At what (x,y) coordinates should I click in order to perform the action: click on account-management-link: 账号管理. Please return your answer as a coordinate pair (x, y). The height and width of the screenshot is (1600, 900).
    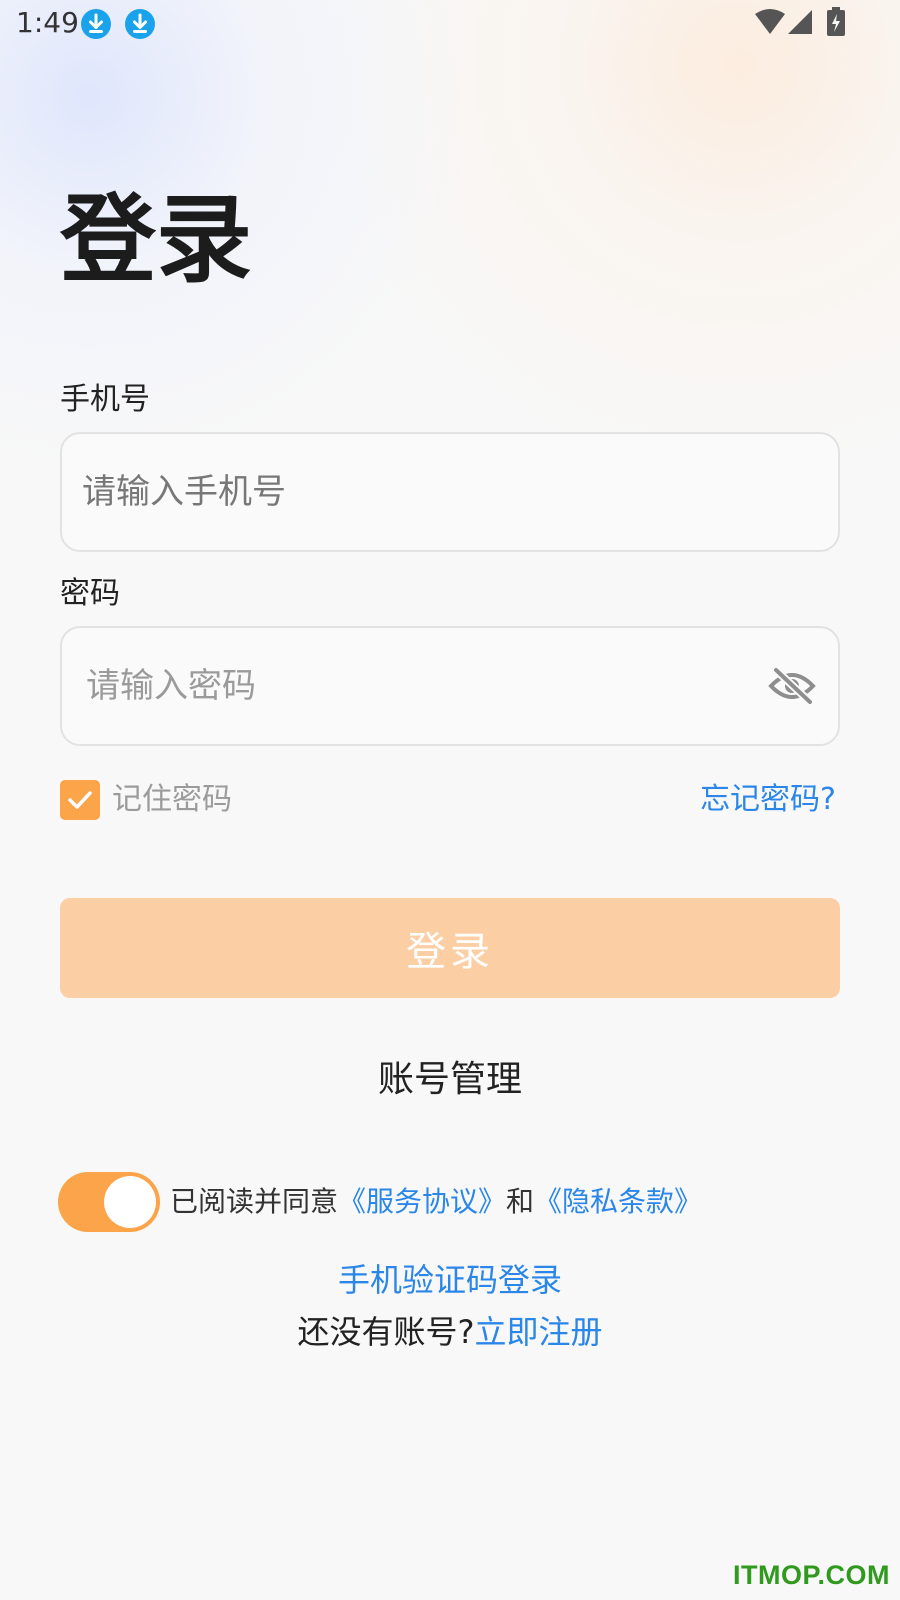
    Looking at the image, I should click on (450, 1076).